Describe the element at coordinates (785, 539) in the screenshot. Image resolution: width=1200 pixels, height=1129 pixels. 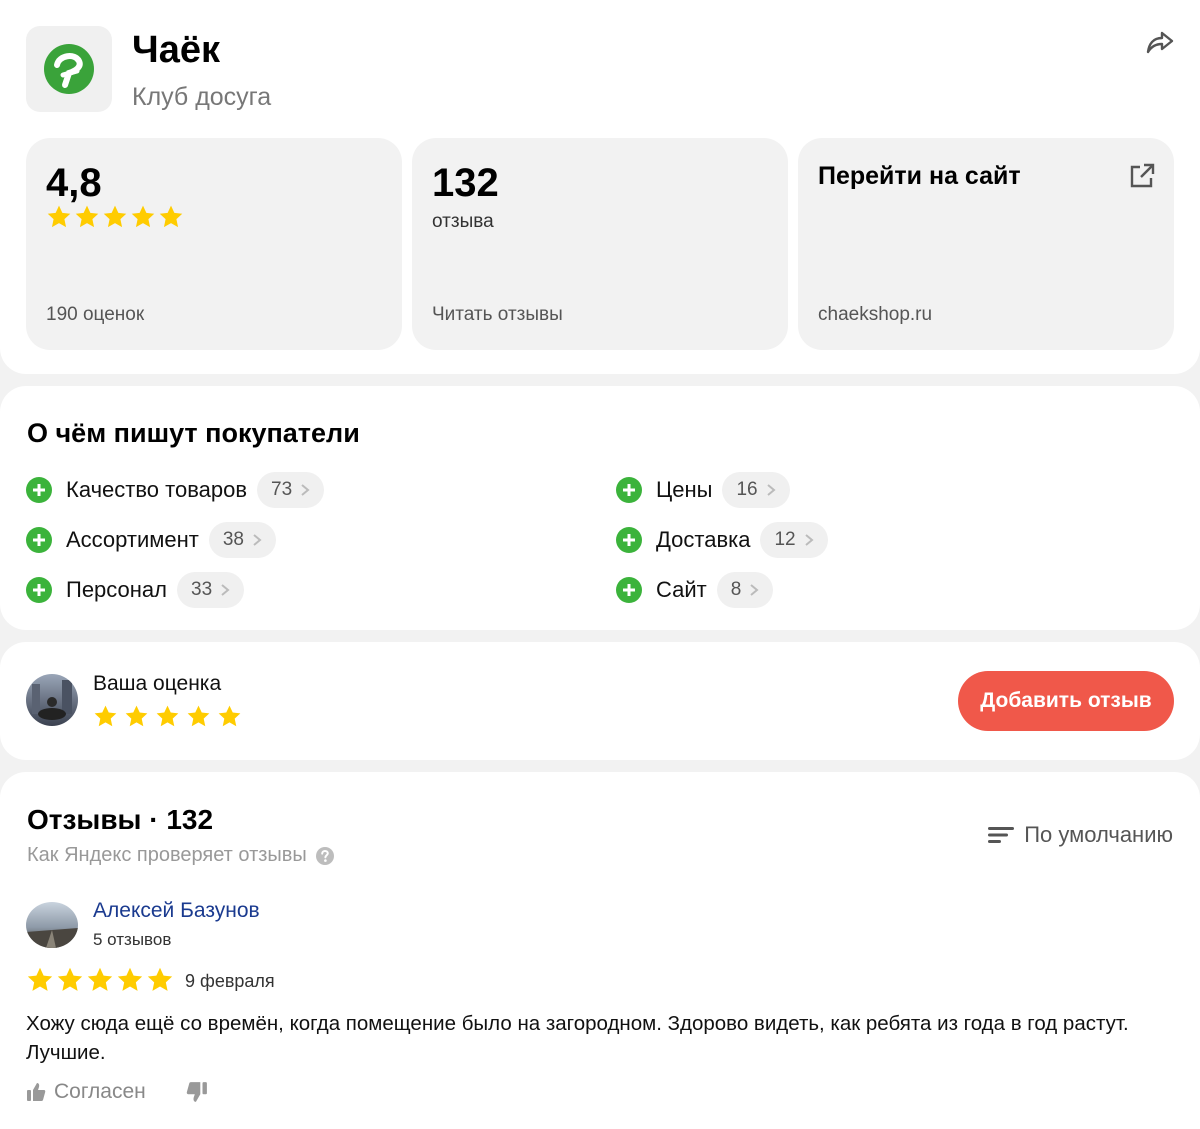
I see `topic-count: 12` at that location.